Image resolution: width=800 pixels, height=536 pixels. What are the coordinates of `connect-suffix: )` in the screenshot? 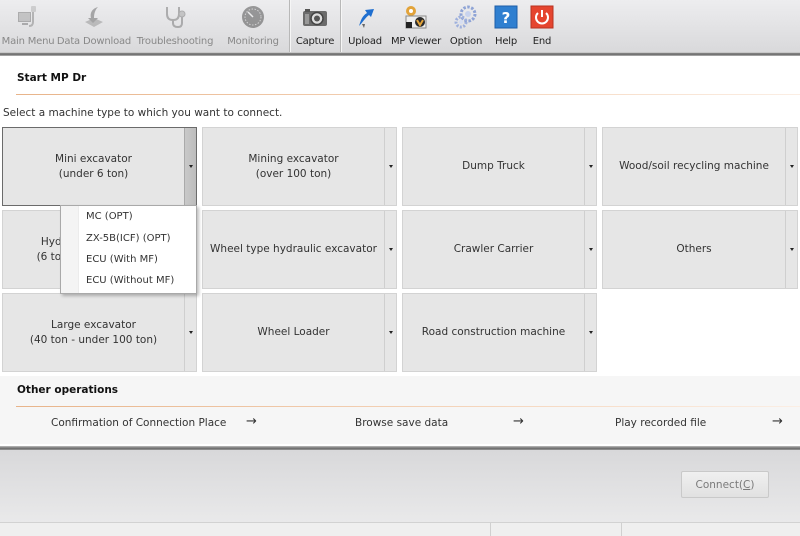 It's located at (752, 484).